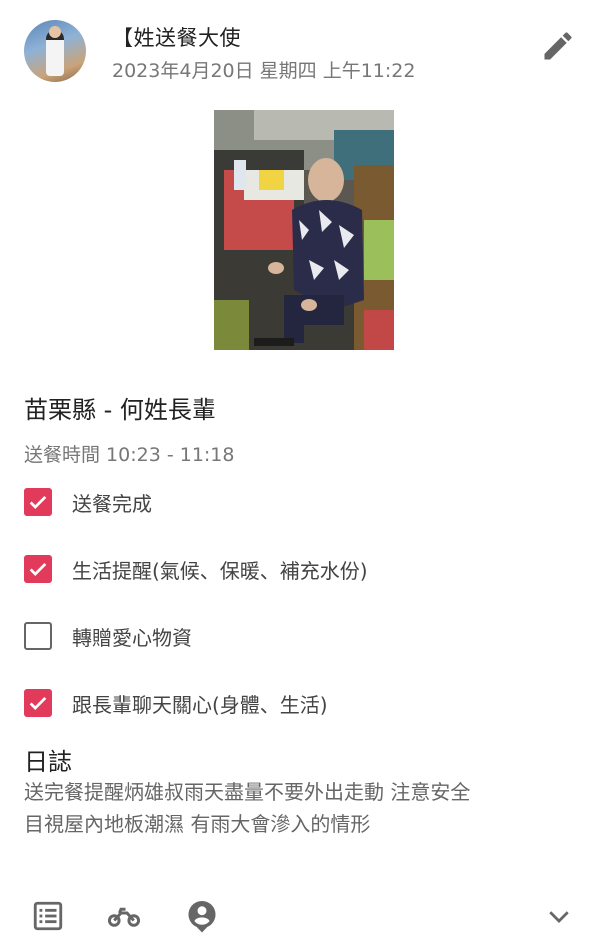  I want to click on checkbox-unchecked, so click(38, 636).